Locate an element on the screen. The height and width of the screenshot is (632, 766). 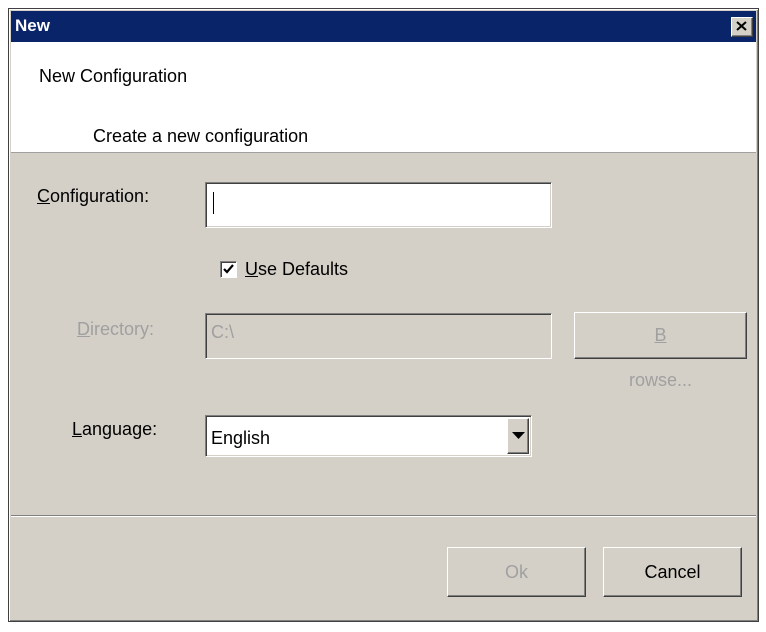
ok-button-label: Ok is located at coordinates (516, 572).